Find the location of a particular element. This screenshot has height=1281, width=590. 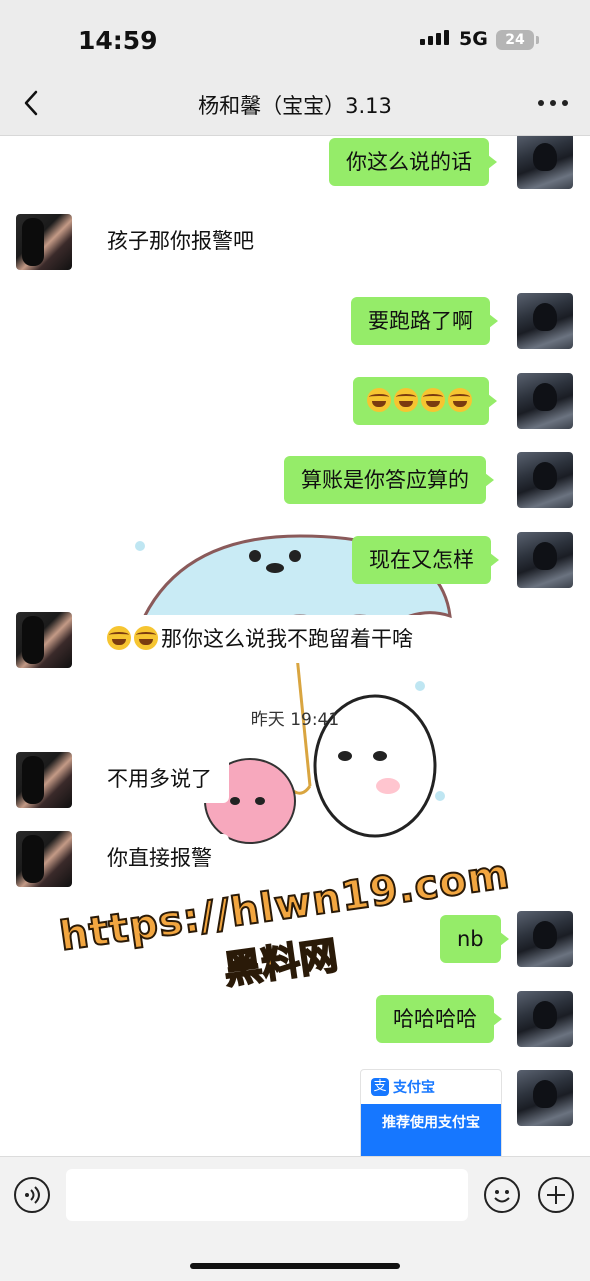

message-bubble-left: 孩子那你报警吧 is located at coordinates (180, 241).